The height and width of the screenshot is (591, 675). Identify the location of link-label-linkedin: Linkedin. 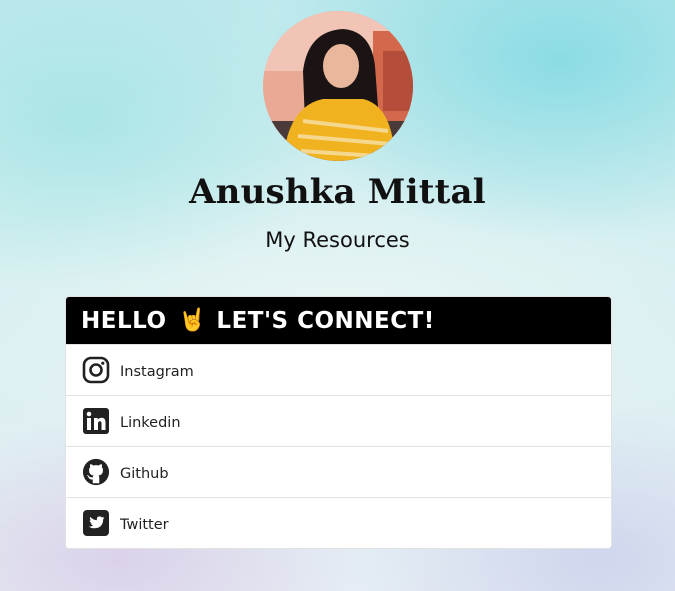
(150, 423).